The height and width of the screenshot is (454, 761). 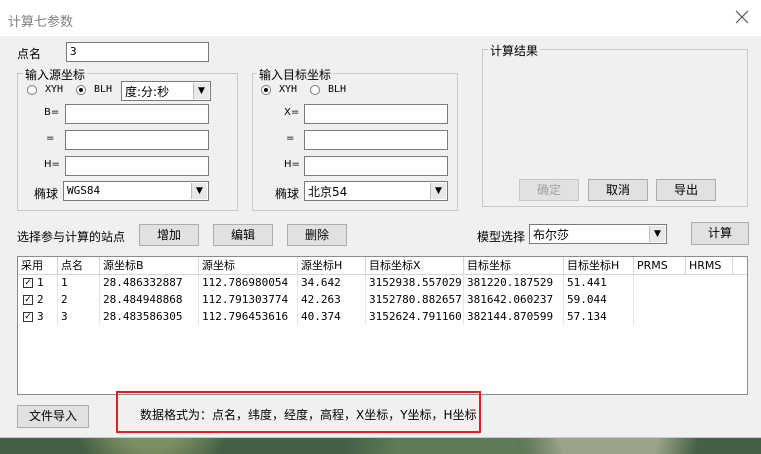 I want to click on target-x-cell: 3152938.557029, so click(x=415, y=283).